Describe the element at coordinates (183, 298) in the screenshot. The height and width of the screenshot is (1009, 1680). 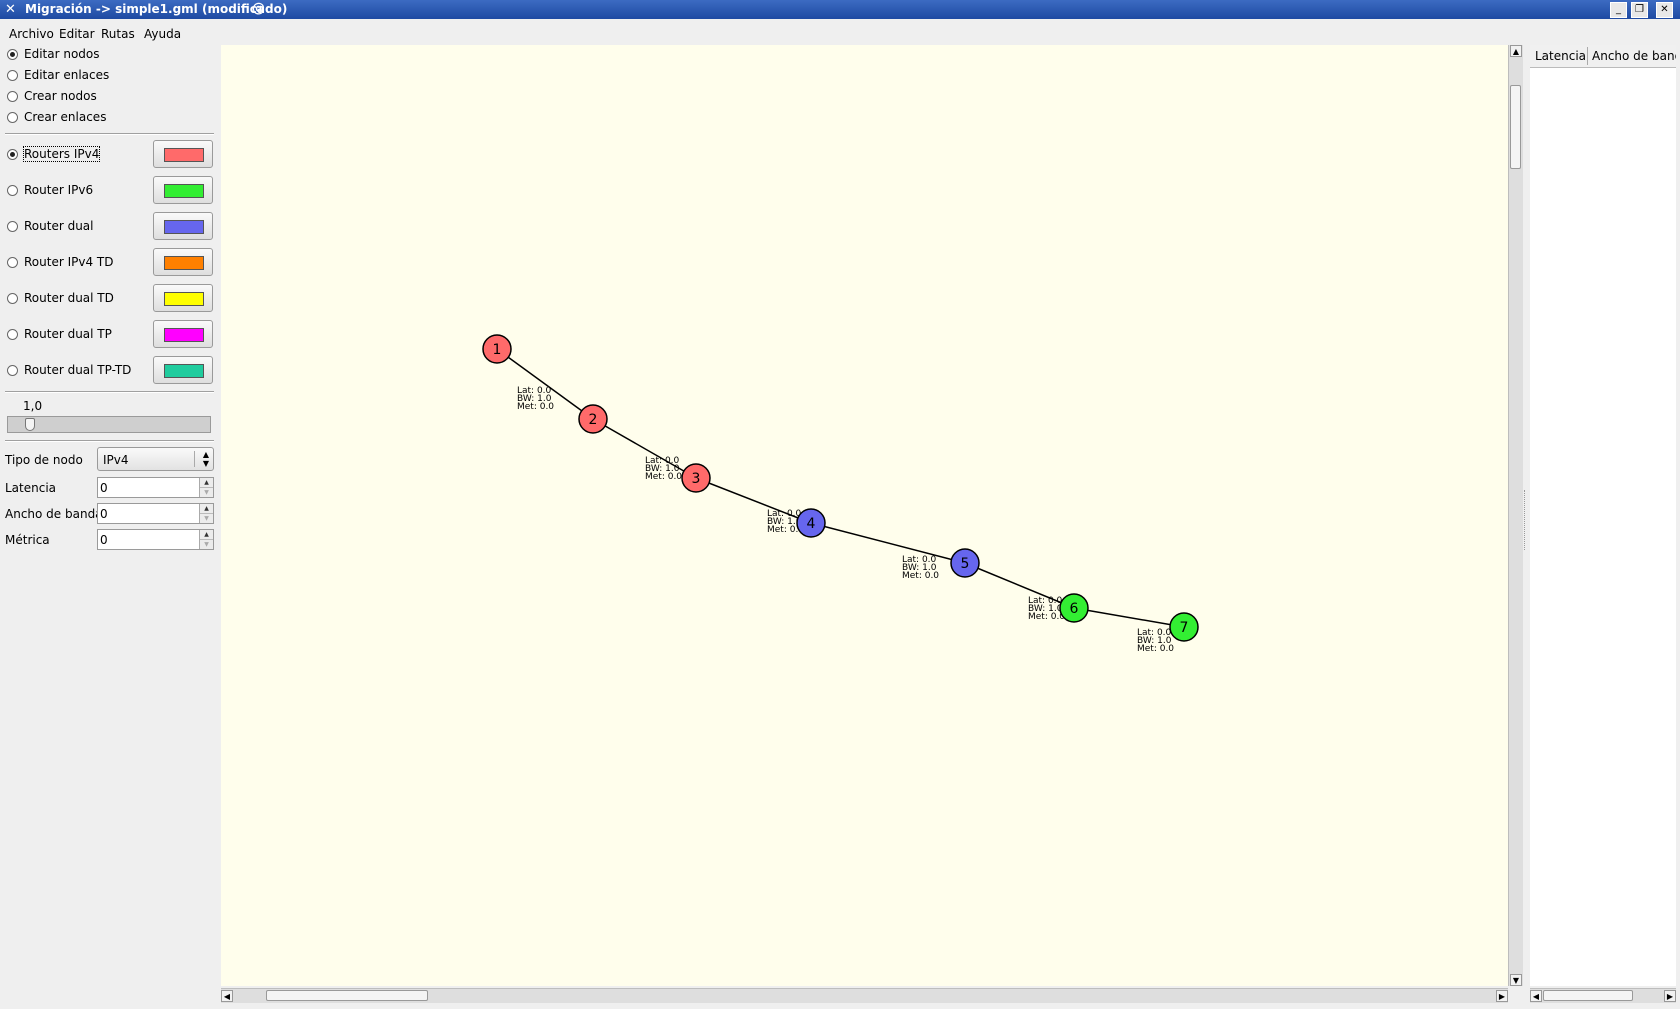
I see `color-button-dual-td` at that location.